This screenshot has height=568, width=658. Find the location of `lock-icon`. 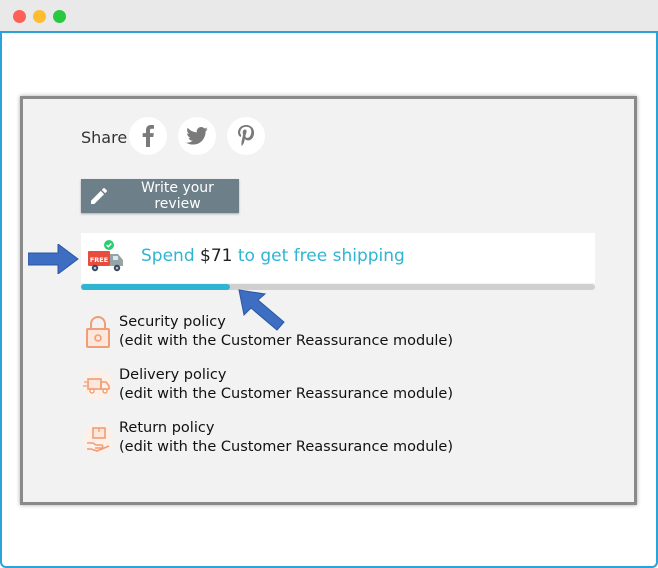

lock-icon is located at coordinates (98, 332).